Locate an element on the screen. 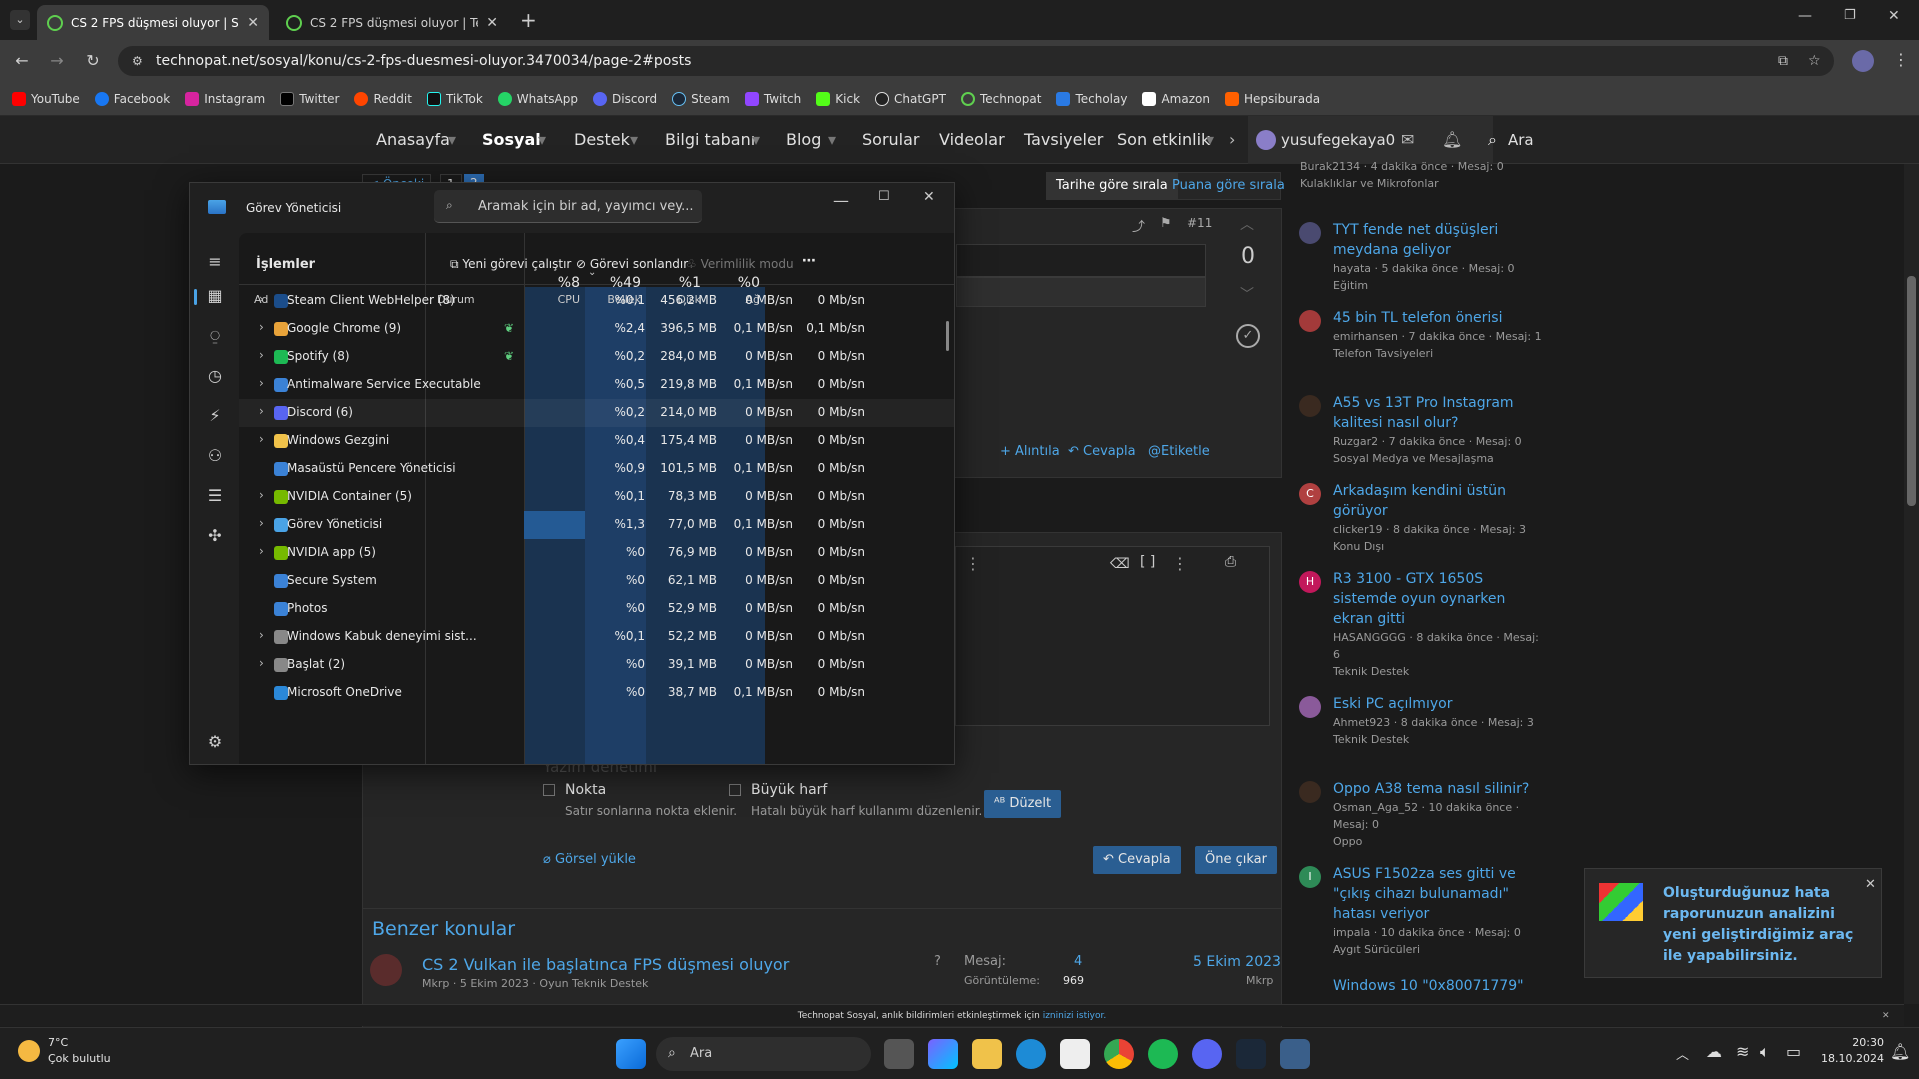  store-icon is located at coordinates (1075, 1054).